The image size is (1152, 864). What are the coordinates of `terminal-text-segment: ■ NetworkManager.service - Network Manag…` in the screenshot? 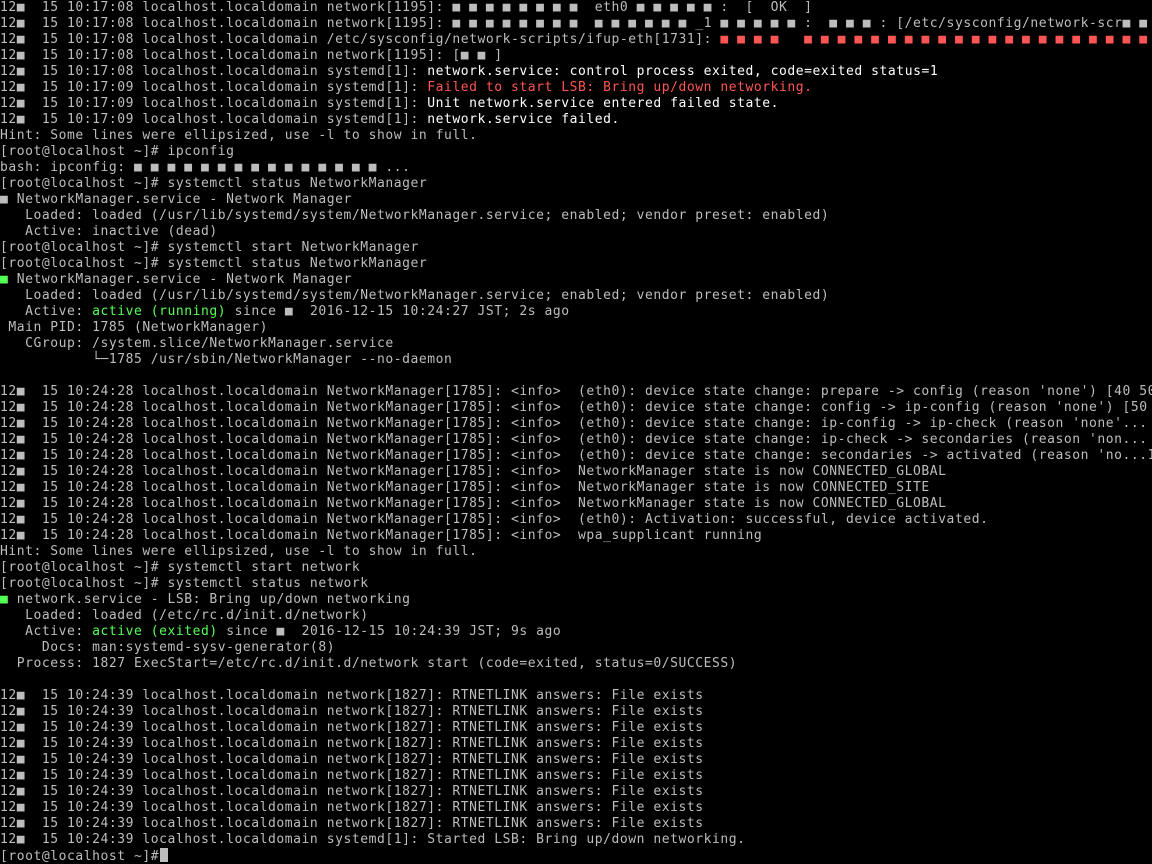 It's located at (176, 199).